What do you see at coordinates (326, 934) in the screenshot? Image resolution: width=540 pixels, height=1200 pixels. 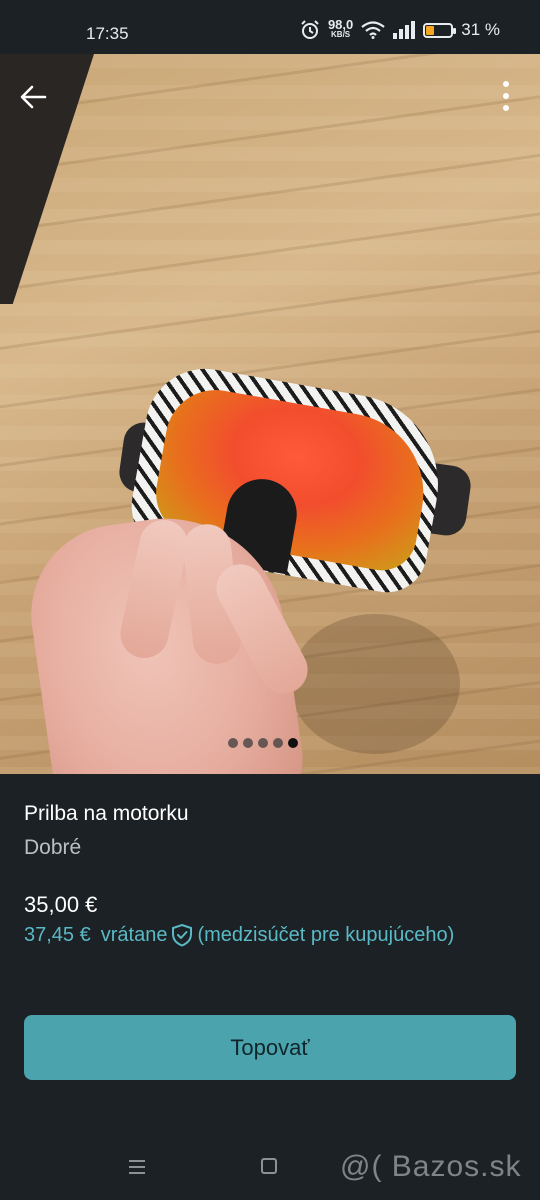 I see `incl-note: (medzisúčet pre kupujúceho)` at bounding box center [326, 934].